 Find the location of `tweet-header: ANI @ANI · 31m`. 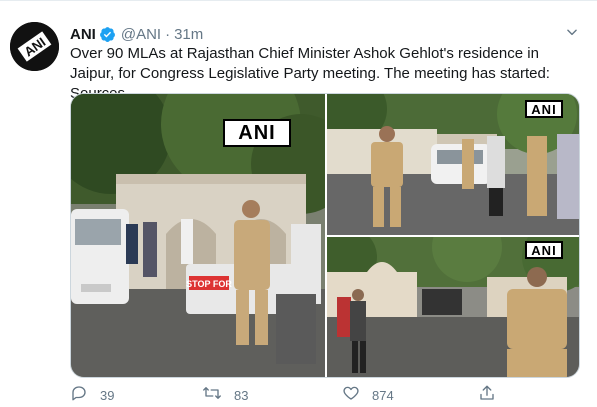

tweet-header: ANI @ANI · 31m is located at coordinates (136, 34).